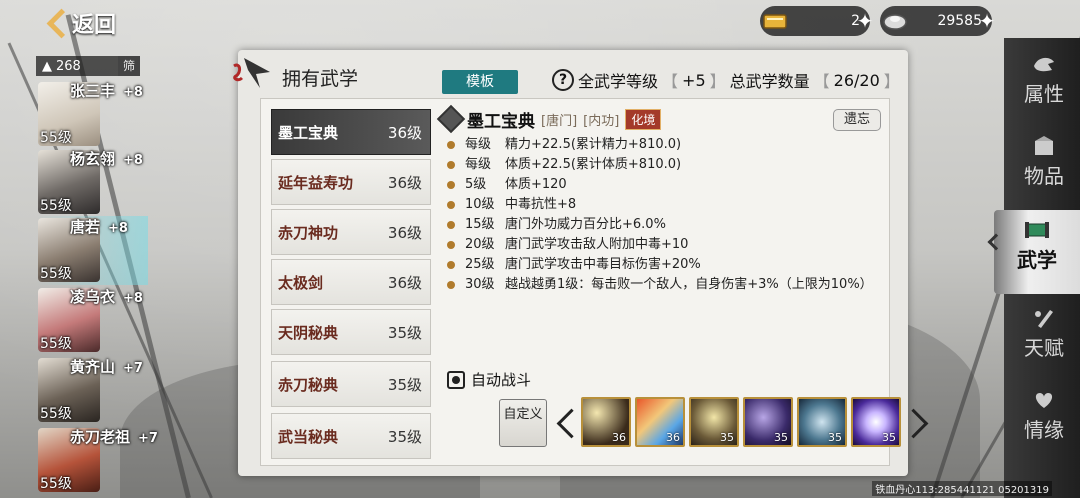  Describe the element at coordinates (601, 121) in the screenshot. I see `detail-type-tag: [内功]` at that location.